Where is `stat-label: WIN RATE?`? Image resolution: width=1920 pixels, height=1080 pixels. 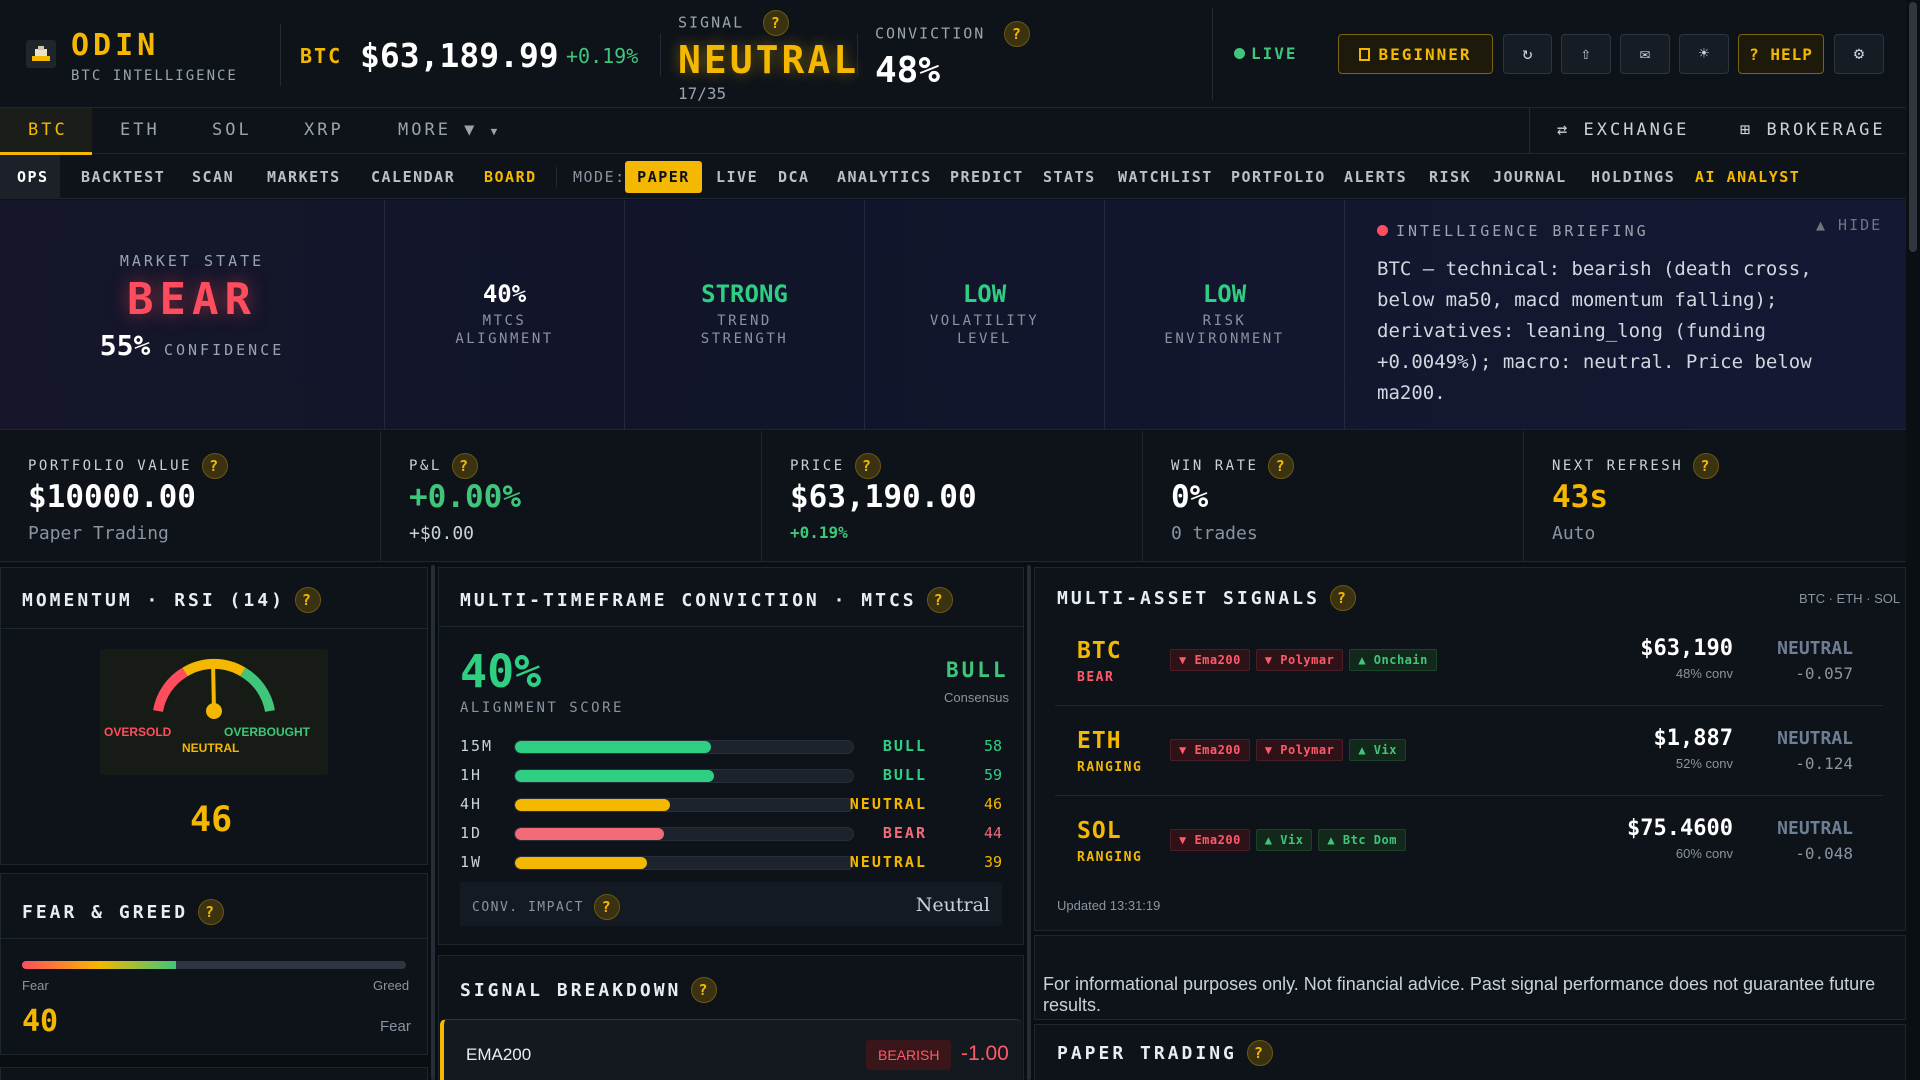
stat-label: WIN RATE? is located at coordinates (1233, 466).